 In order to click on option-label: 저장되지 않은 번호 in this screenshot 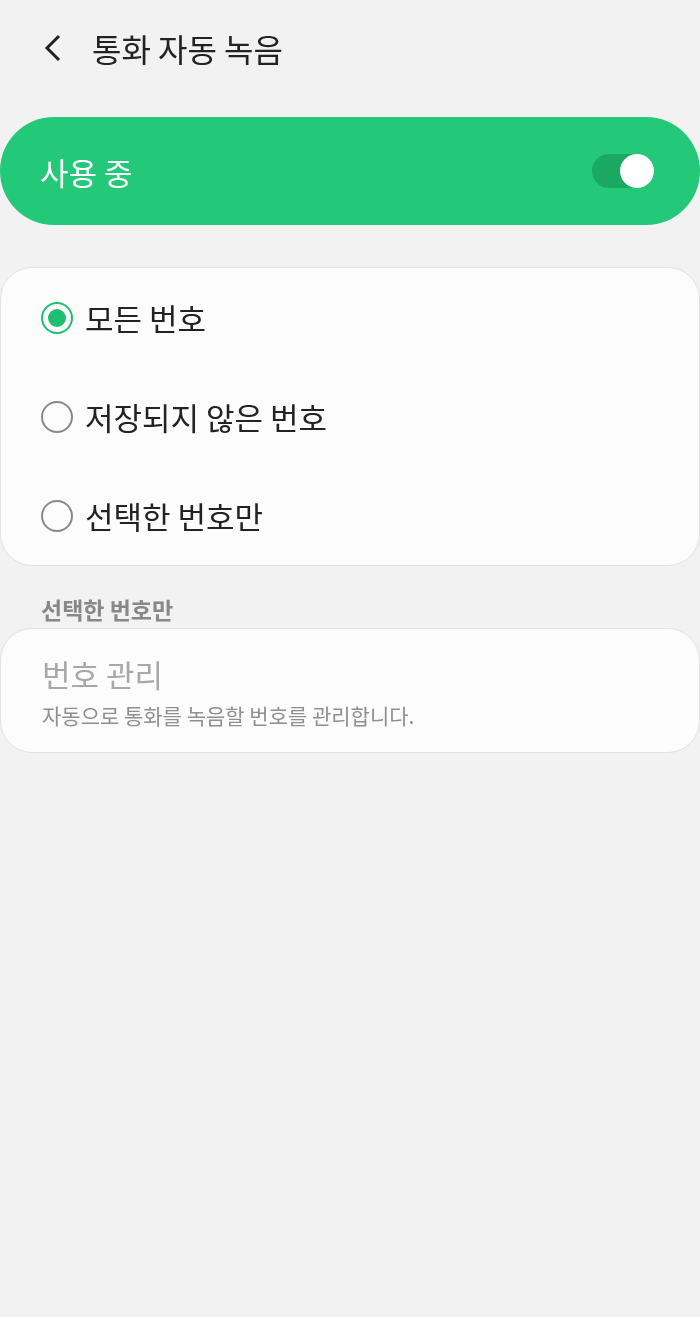, I will do `click(206, 416)`.